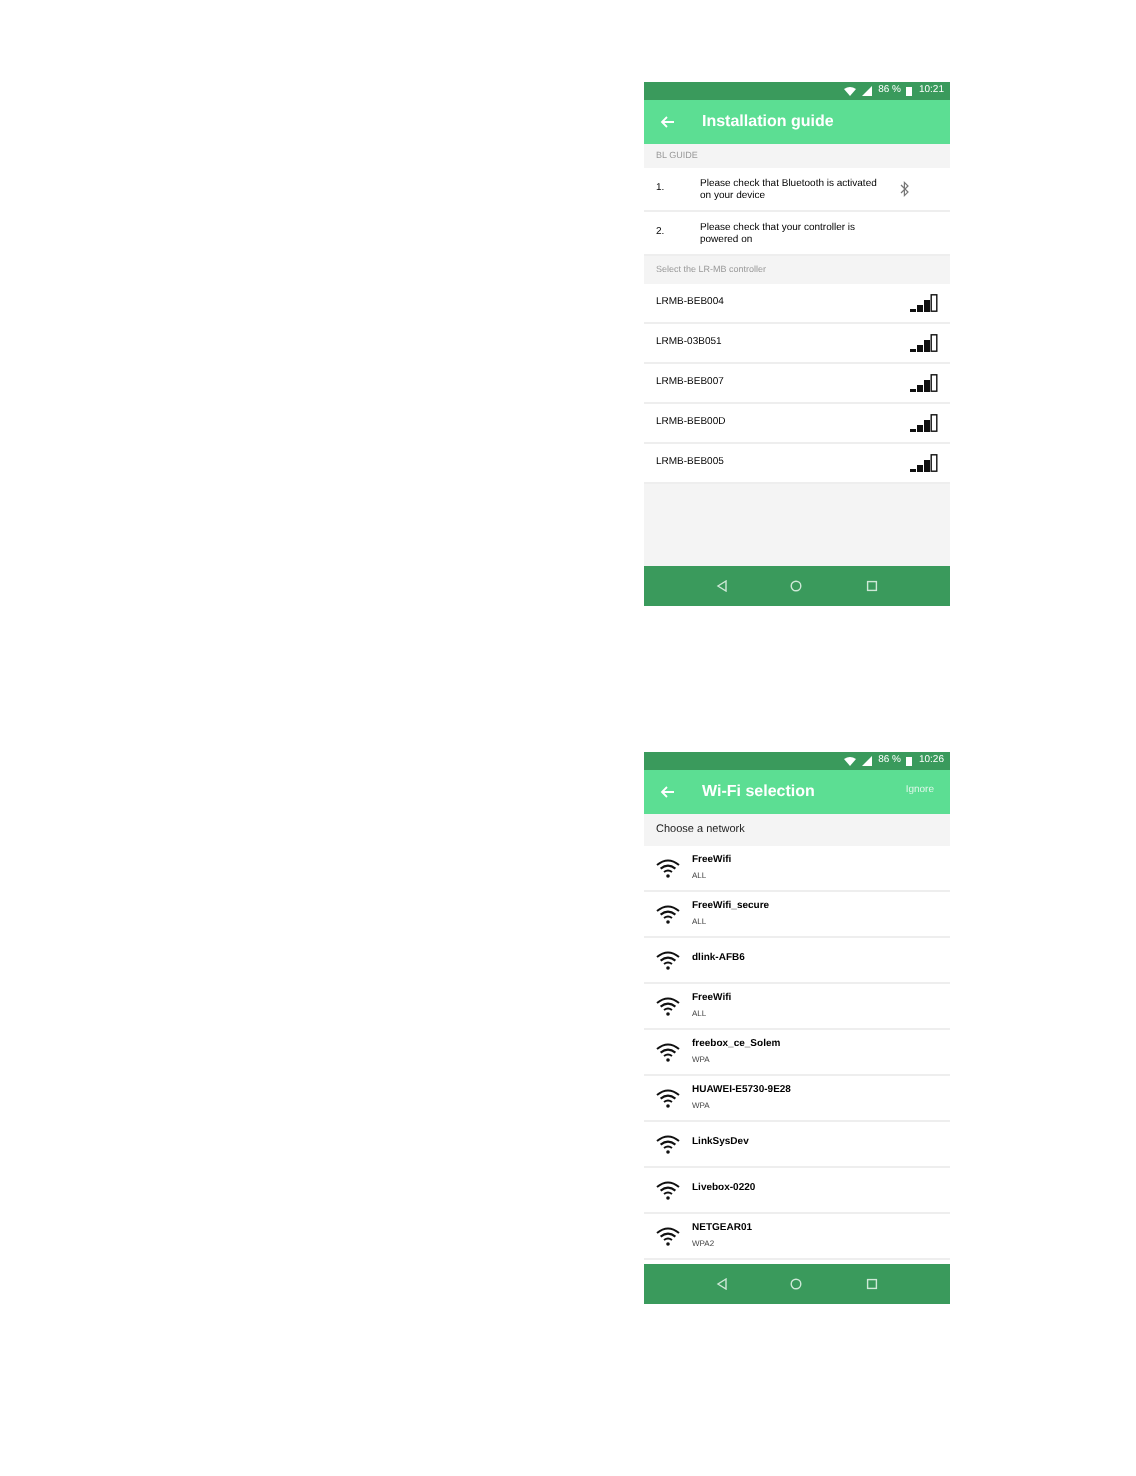  I want to click on screen-title: Wi-Fi selection, so click(759, 792).